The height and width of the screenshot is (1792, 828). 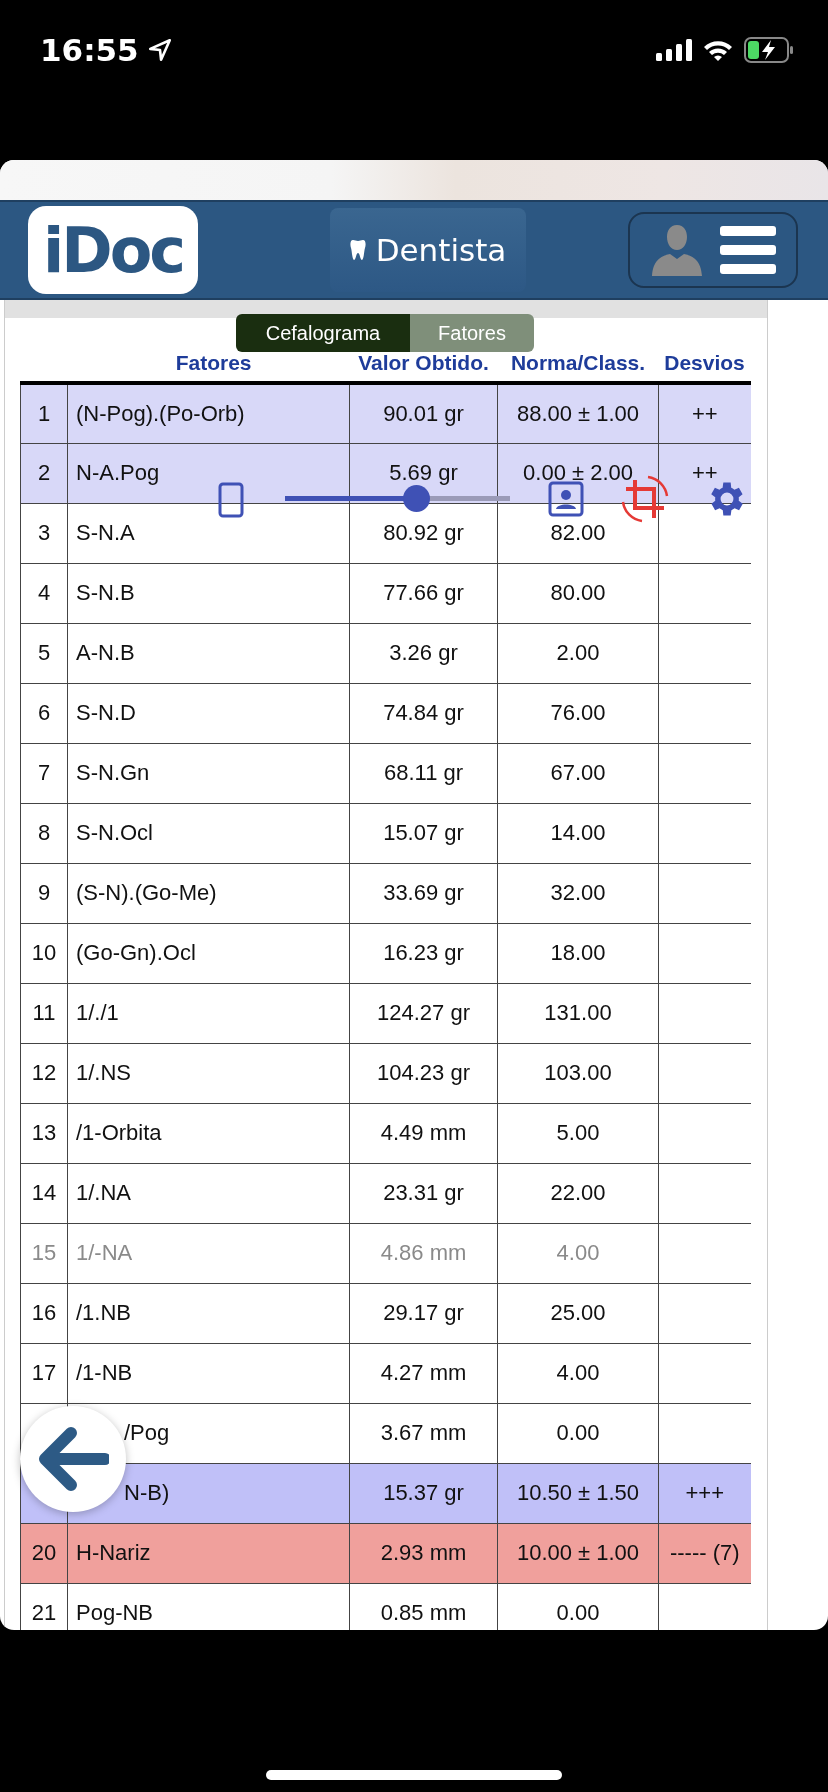 I want to click on table-cell: 10.00 ± 1.00, so click(x=578, y=1552).